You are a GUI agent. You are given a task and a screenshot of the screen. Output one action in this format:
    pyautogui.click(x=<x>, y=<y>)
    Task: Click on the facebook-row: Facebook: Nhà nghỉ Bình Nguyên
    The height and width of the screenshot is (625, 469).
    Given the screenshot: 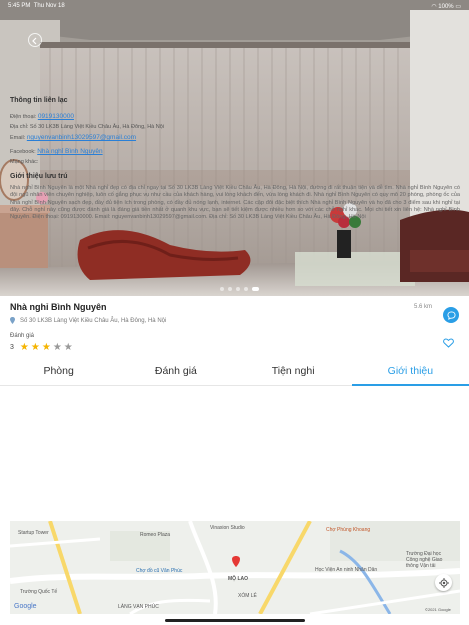 What is the action you would take?
    pyautogui.click(x=56, y=151)
    